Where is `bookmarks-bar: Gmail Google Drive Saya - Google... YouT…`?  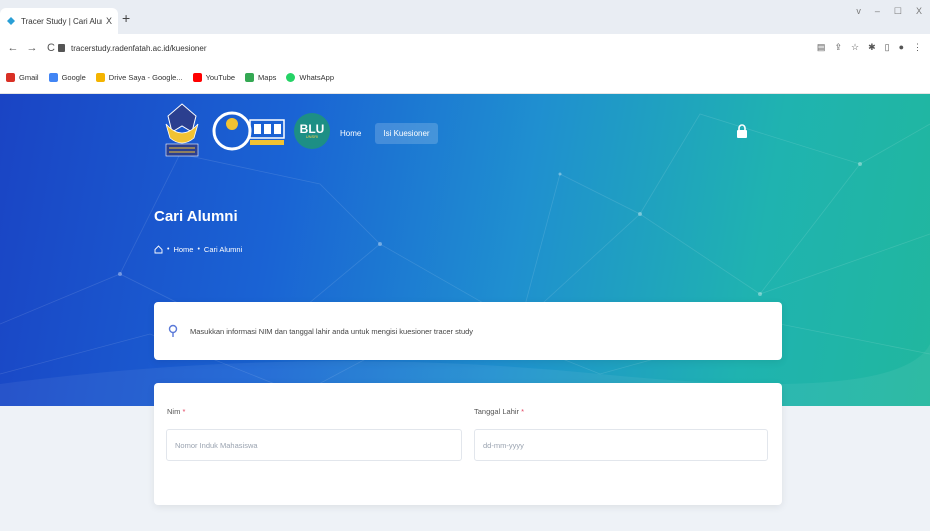 bookmarks-bar: Gmail Google Drive Saya - Google... YouT… is located at coordinates (465, 78).